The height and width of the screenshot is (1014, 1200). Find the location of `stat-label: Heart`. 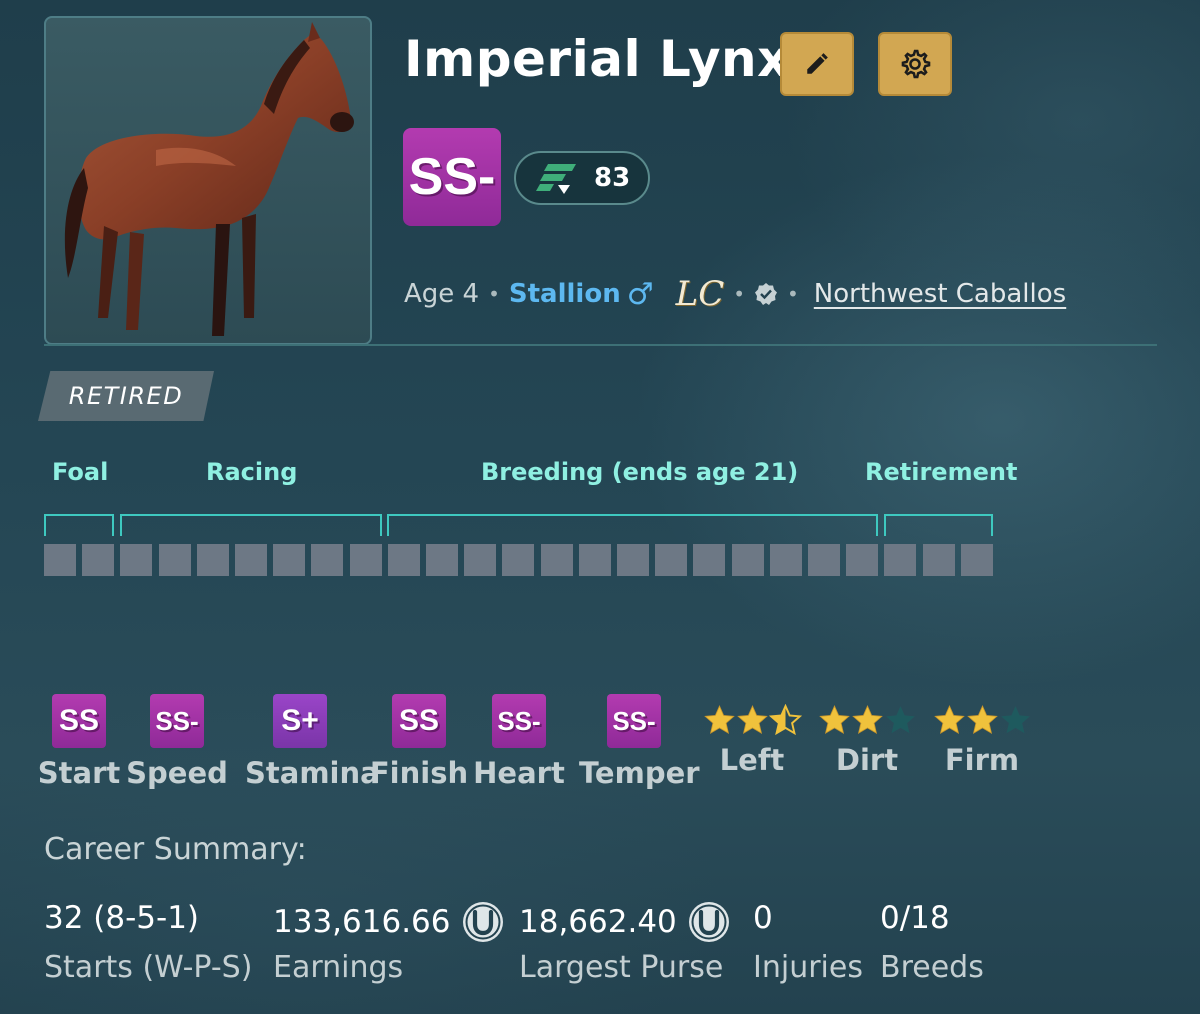

stat-label: Heart is located at coordinates (519, 773).